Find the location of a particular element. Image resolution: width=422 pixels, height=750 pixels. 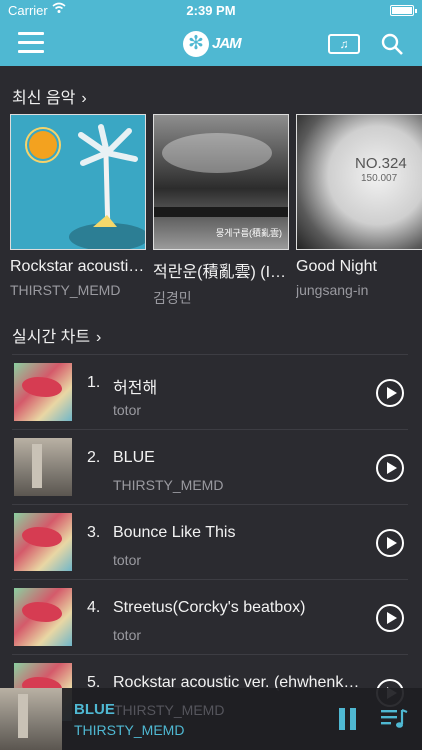

album-cover: 뭉게구름(積亂雲) is located at coordinates (221, 182).